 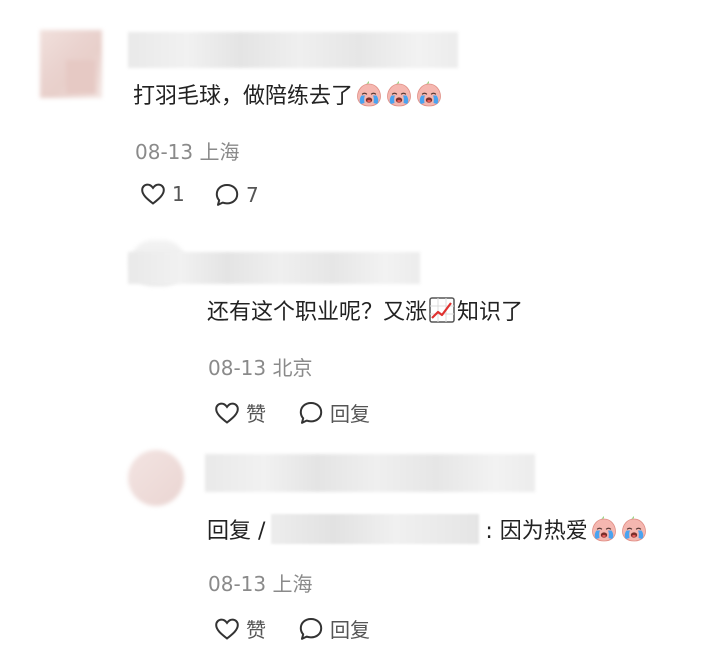 What do you see at coordinates (442, 310) in the screenshot?
I see `chart-increasing-emoji` at bounding box center [442, 310].